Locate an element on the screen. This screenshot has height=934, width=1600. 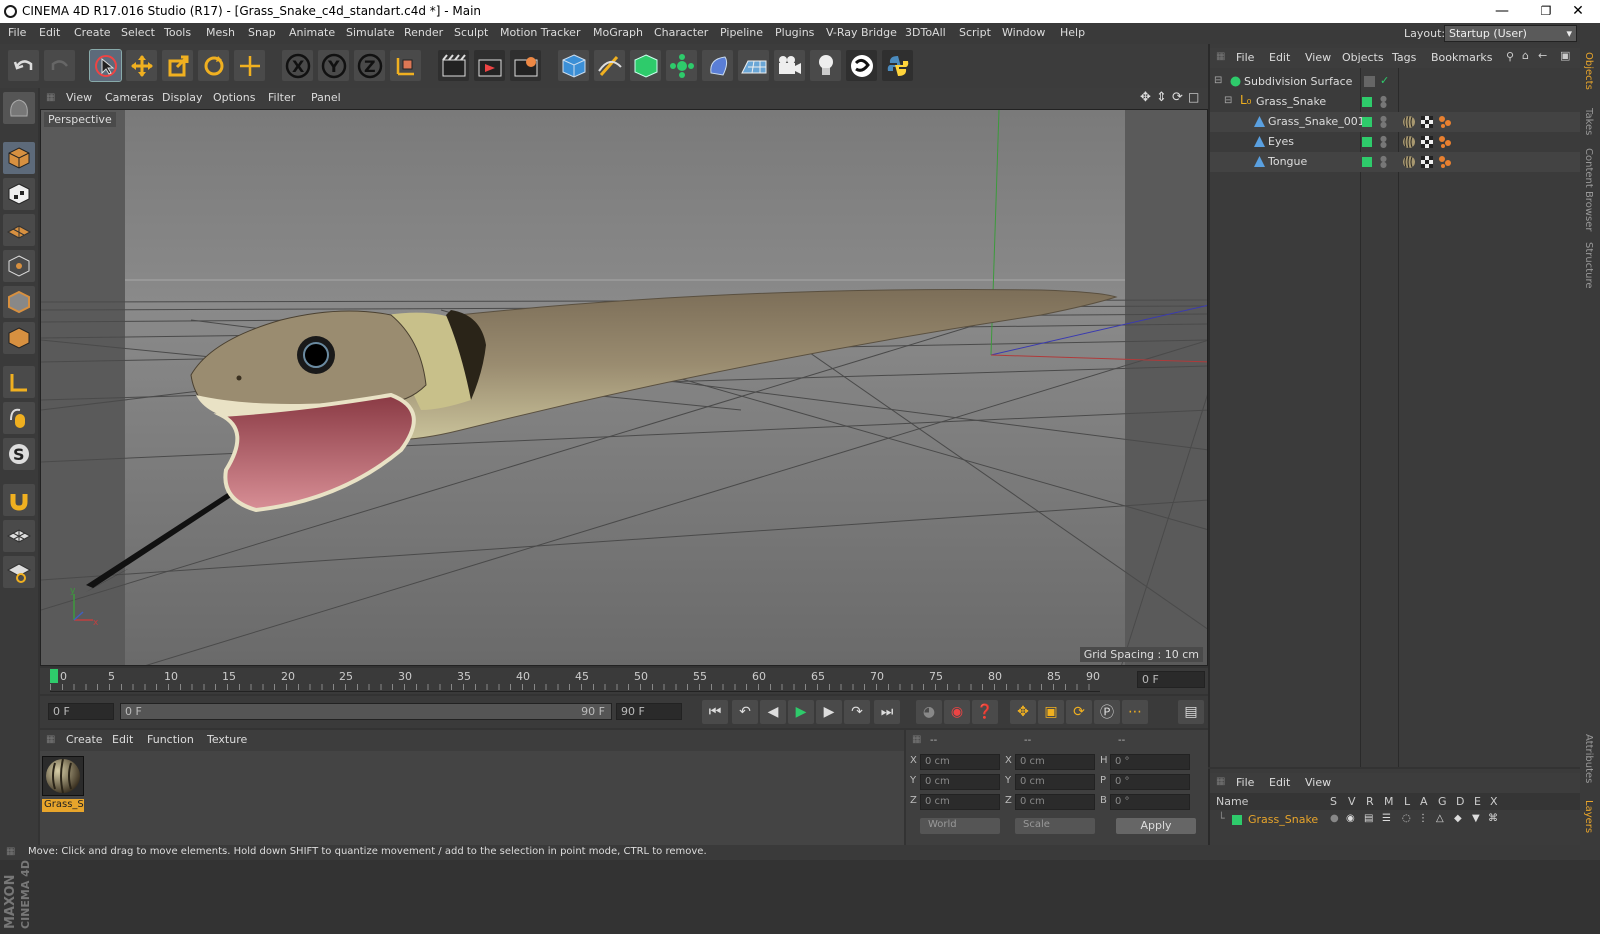
menu-snap: Snap is located at coordinates (262, 32).